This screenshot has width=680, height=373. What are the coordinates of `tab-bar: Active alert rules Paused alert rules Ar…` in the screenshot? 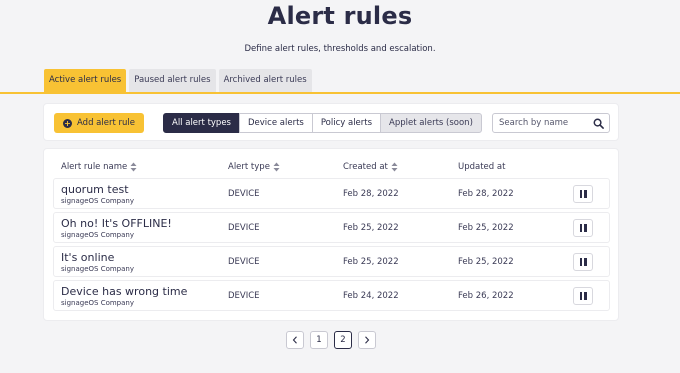 It's located at (178, 80).